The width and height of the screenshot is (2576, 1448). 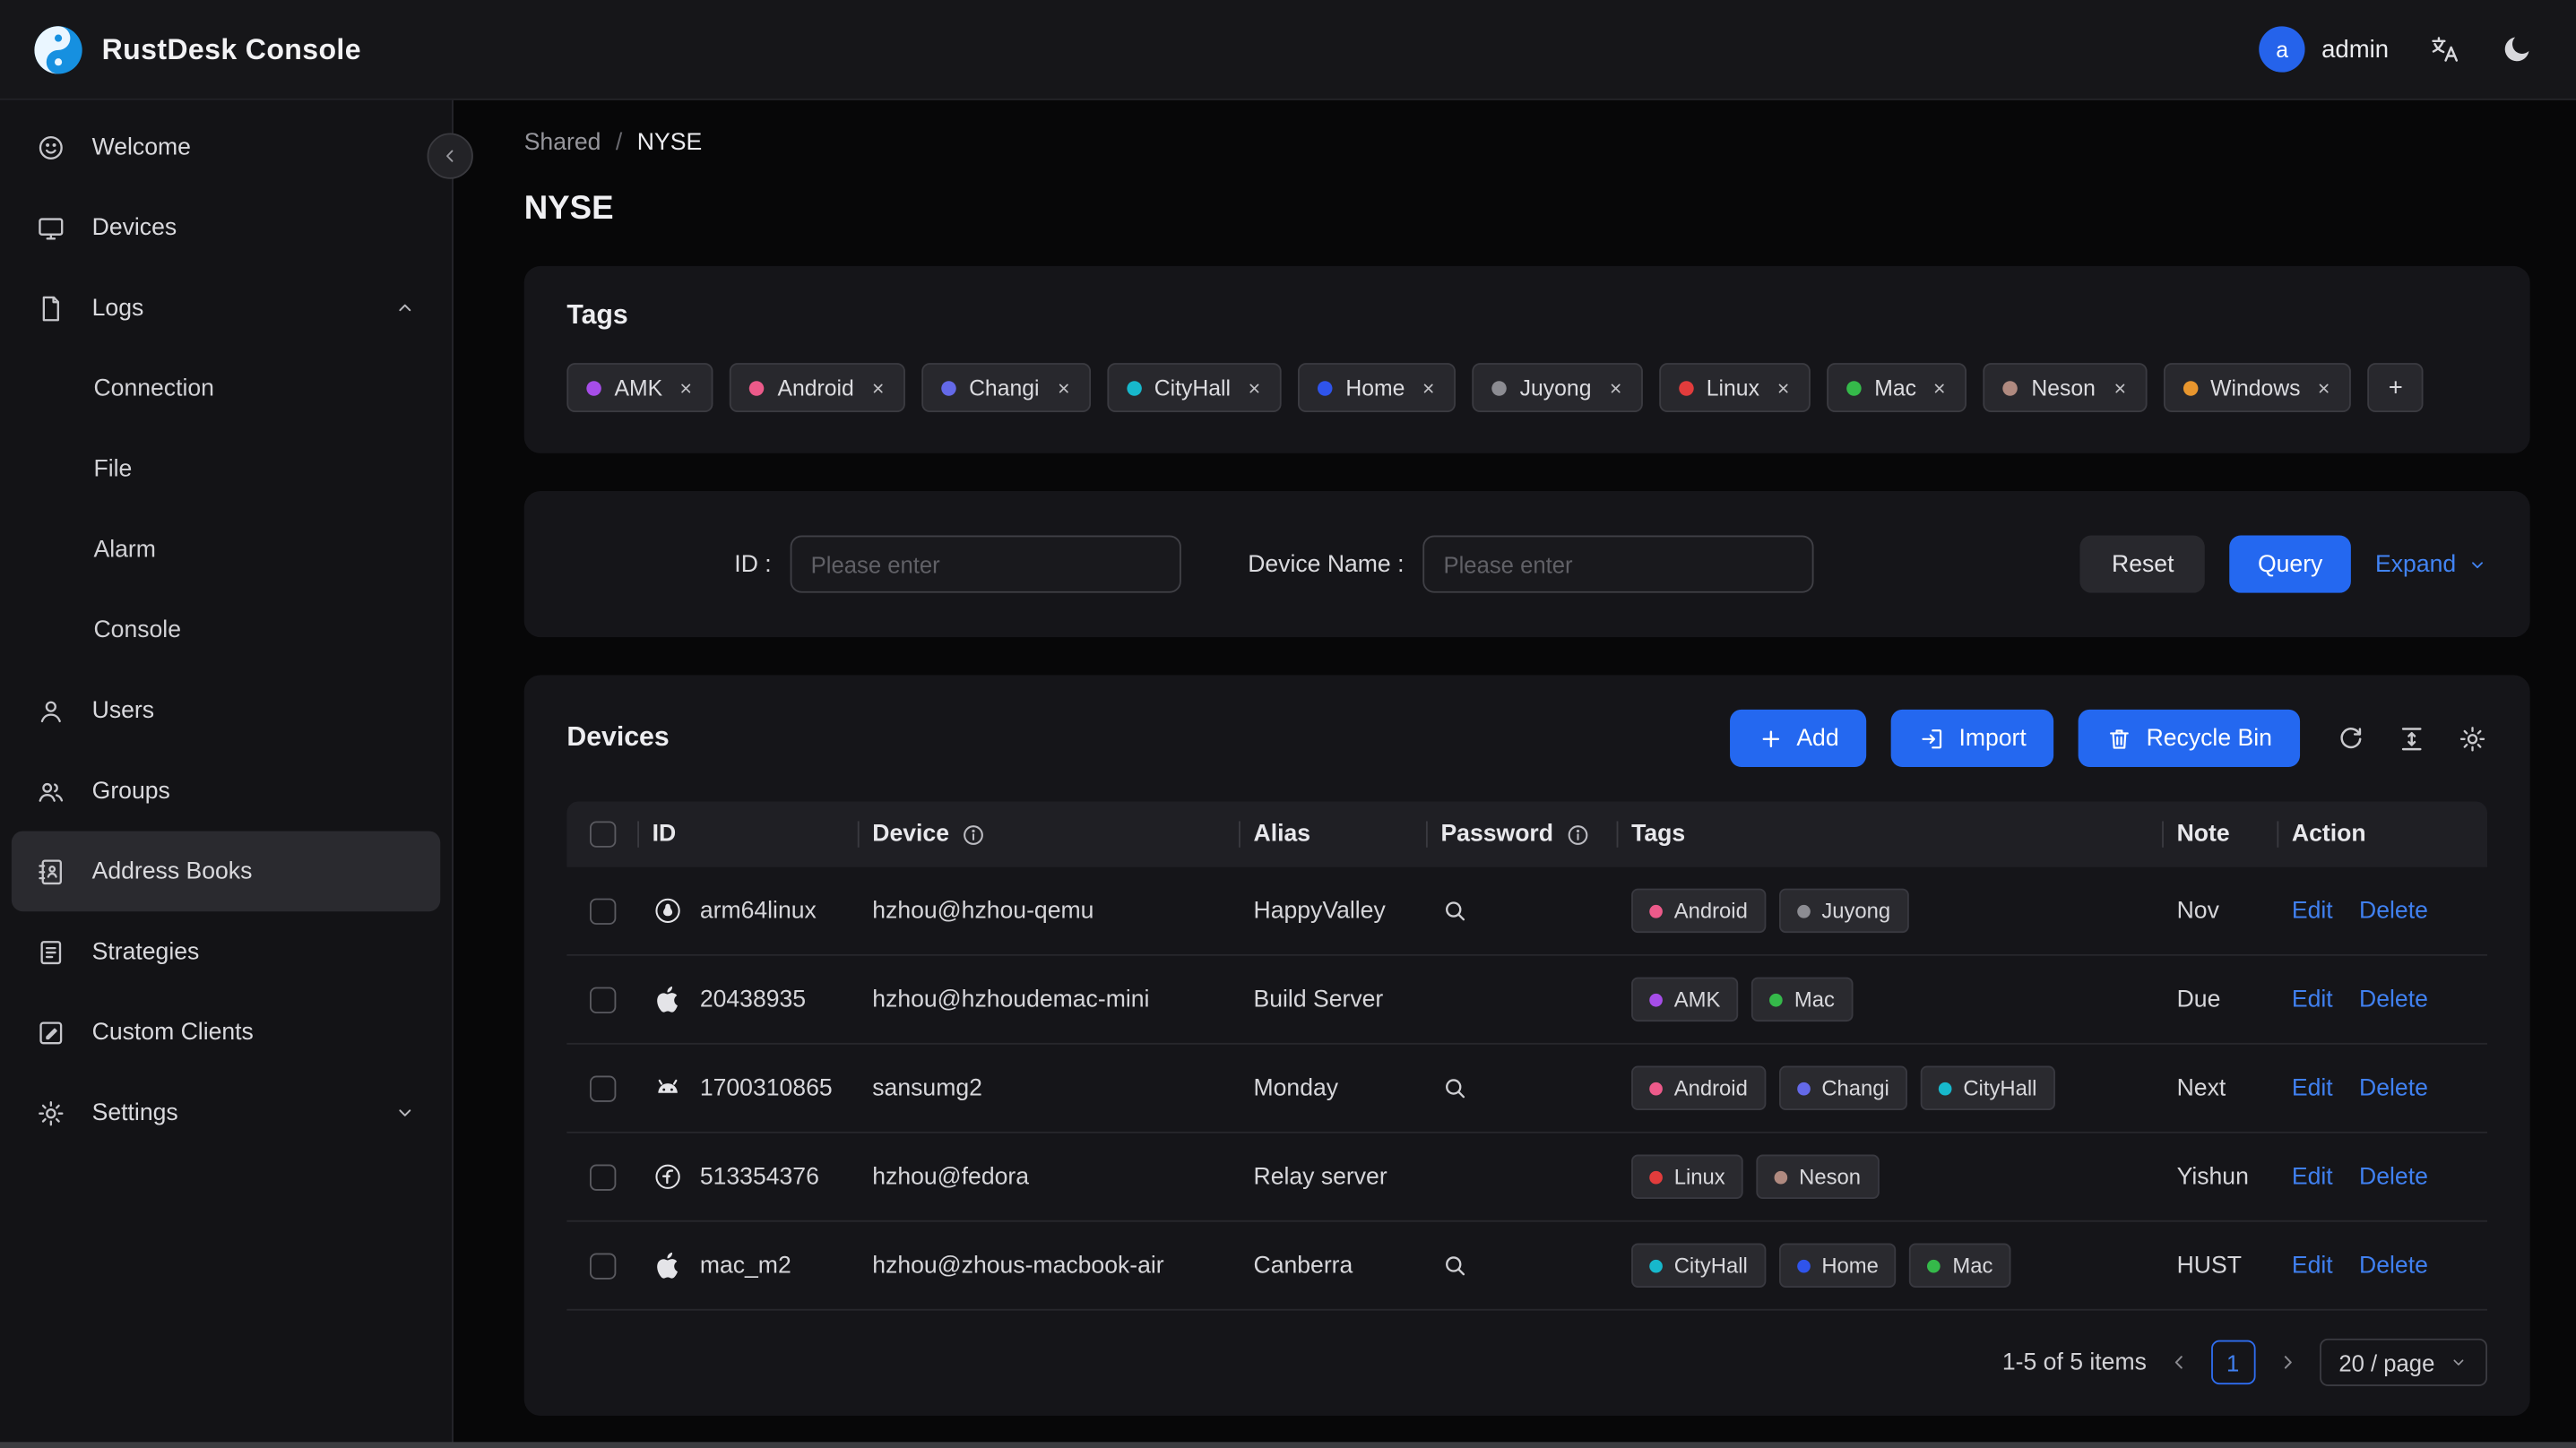 What do you see at coordinates (1296, 1087) in the screenshot?
I see `device-alias: Monday` at bounding box center [1296, 1087].